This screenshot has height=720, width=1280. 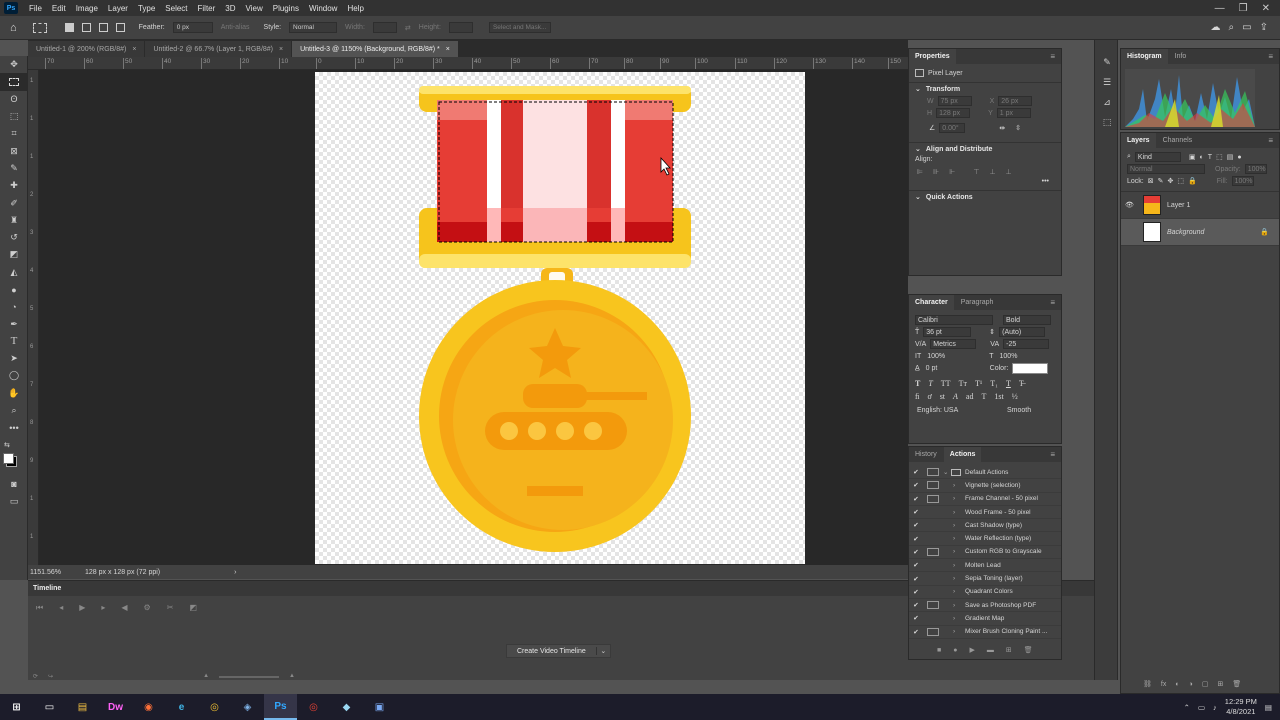 I want to click on font-size-input: 36 pt, so click(x=947, y=332).